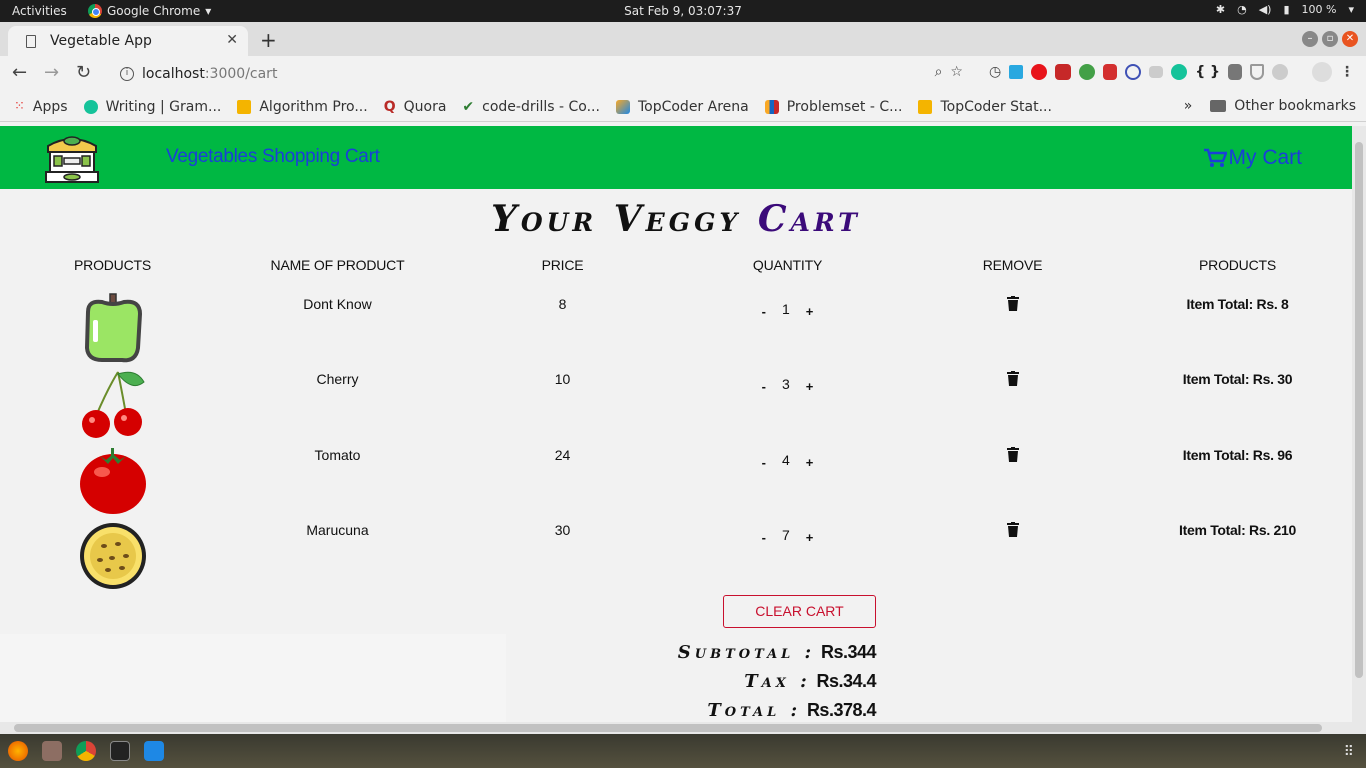 The width and height of the screenshot is (1366, 768). Describe the element at coordinates (1349, 752) in the screenshot. I see `show-apps-grid-icon: ⠿` at that location.